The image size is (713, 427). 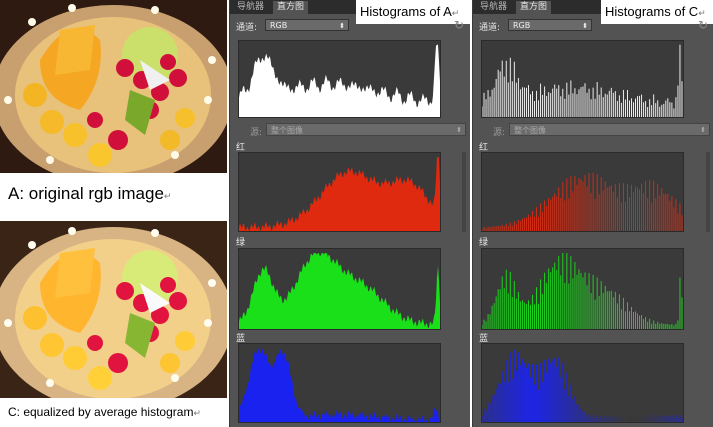 I want to click on rgb-histogram-area, so click(x=339, y=80).